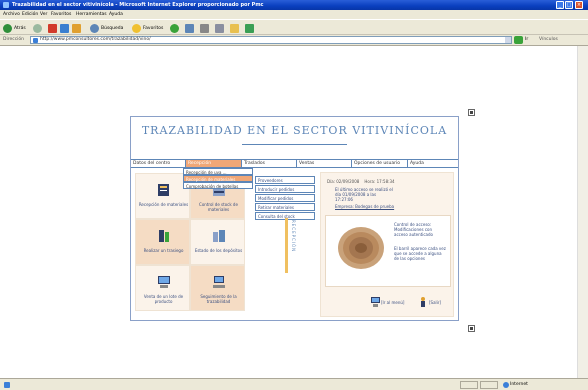 The height and width of the screenshot is (390, 588). What do you see at coordinates (392, 303) in the screenshot?
I see `go-to-menu-link: [Ir al menú]` at bounding box center [392, 303].